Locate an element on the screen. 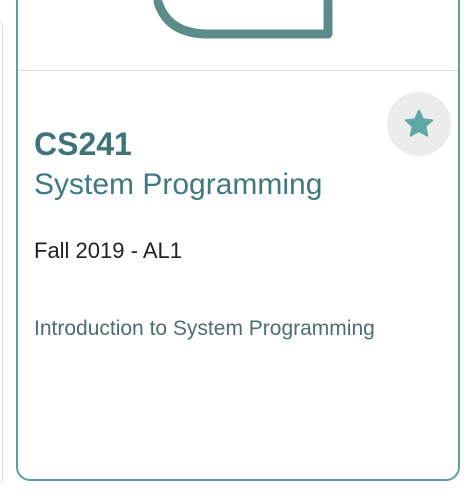  course-code: CS241 is located at coordinates (83, 144).